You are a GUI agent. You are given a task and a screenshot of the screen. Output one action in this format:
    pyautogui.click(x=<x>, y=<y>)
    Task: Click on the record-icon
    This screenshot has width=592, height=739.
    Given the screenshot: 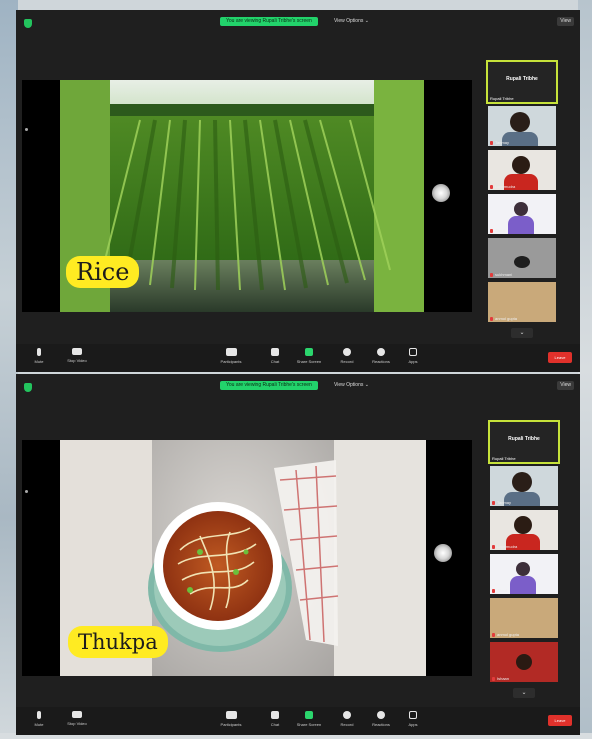 What is the action you would take?
    pyautogui.click(x=347, y=715)
    